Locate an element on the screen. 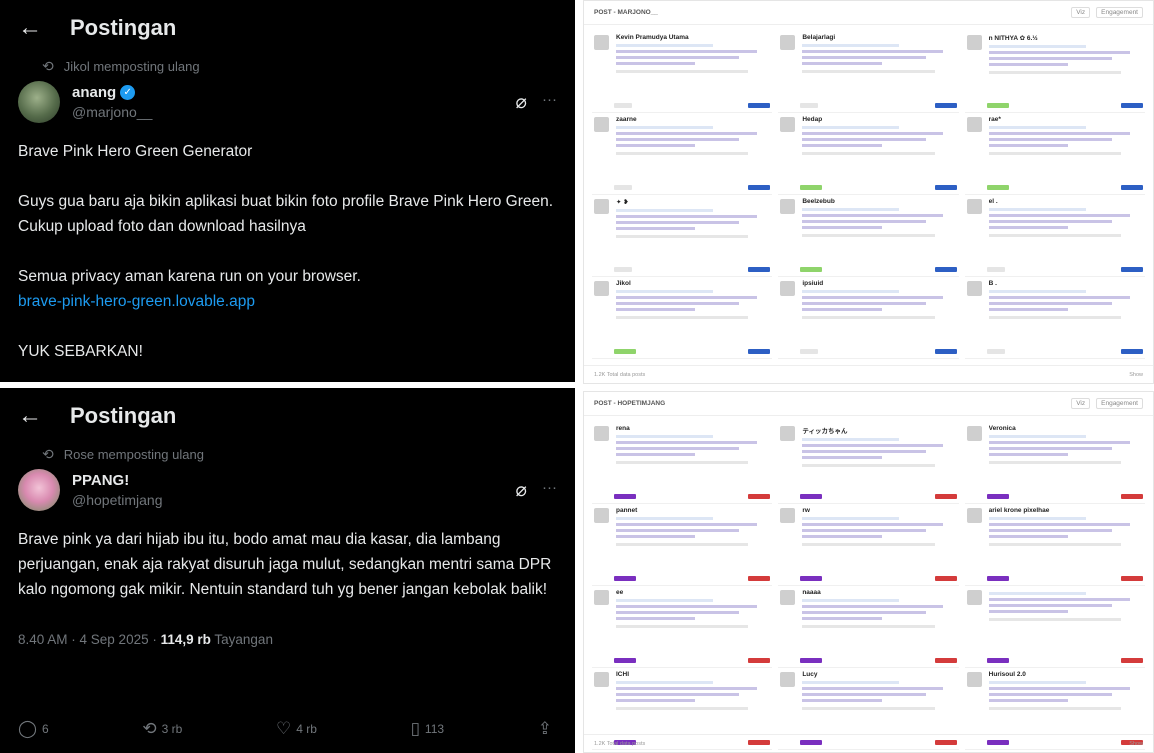 The height and width of the screenshot is (753, 1154). post-card: ariel krone pixelhae is located at coordinates (1054, 545).